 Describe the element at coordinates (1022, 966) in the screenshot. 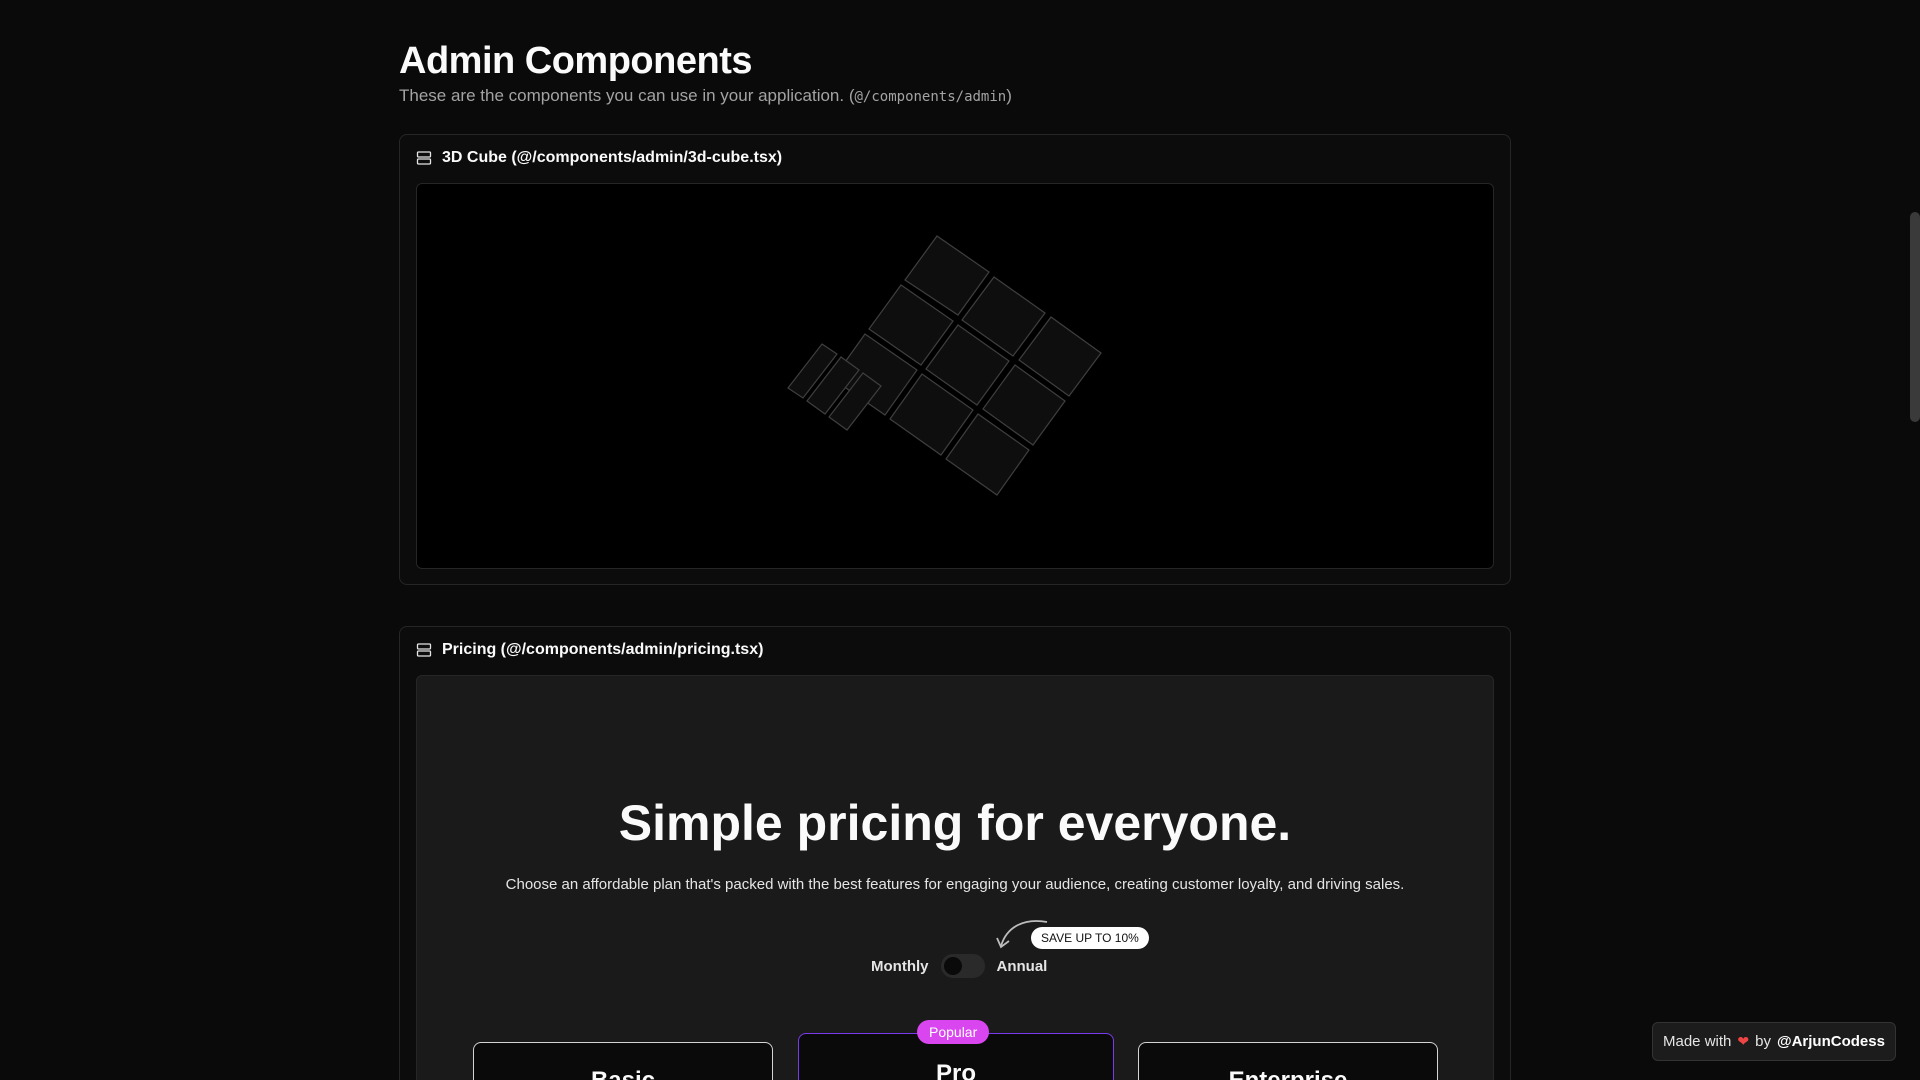

I see `annual-label: Annual` at that location.